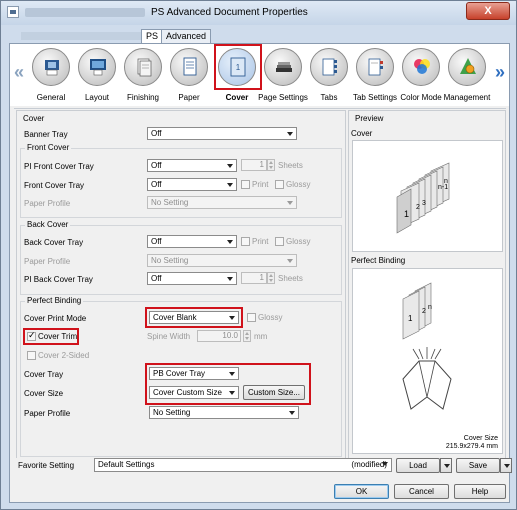 The height and width of the screenshot is (510, 517). Describe the element at coordinates (500, 72) in the screenshot. I see `scroll-right-icon: »` at that location.